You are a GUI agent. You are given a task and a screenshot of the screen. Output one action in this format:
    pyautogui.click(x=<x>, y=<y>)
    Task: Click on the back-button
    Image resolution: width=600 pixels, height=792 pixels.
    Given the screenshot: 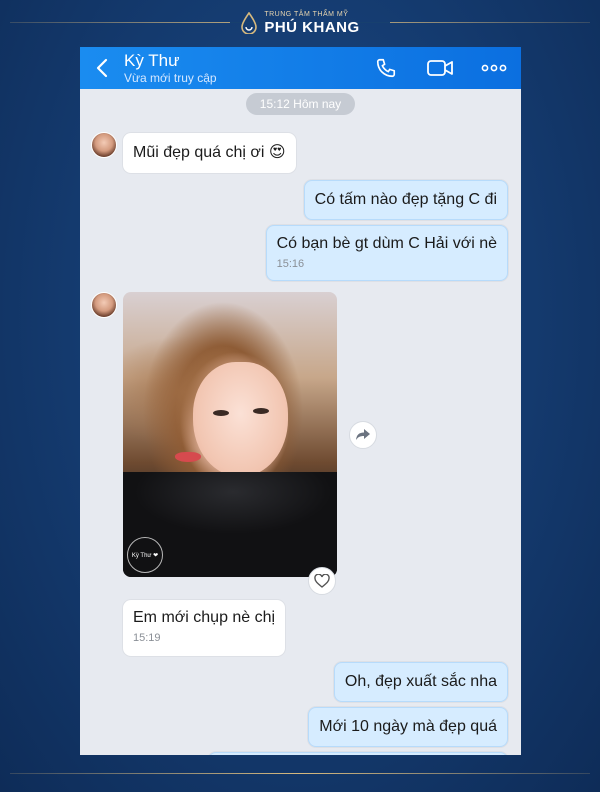 What is the action you would take?
    pyautogui.click(x=102, y=68)
    